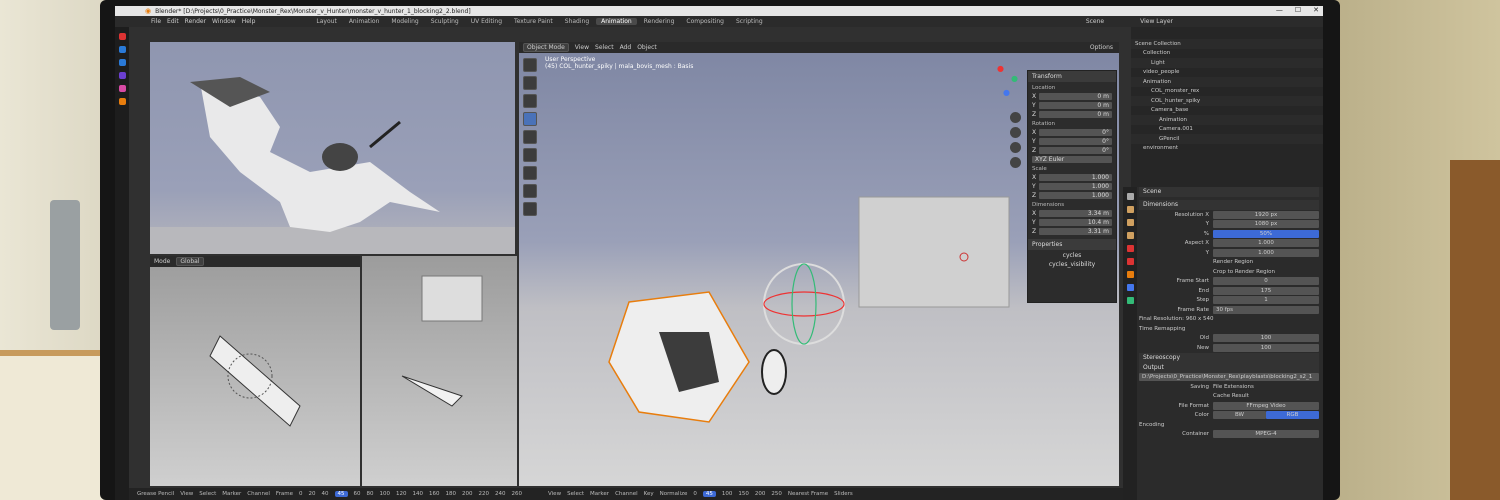 The height and width of the screenshot is (500, 1500). I want to click on modifier-tab-icon, so click(1130, 287).